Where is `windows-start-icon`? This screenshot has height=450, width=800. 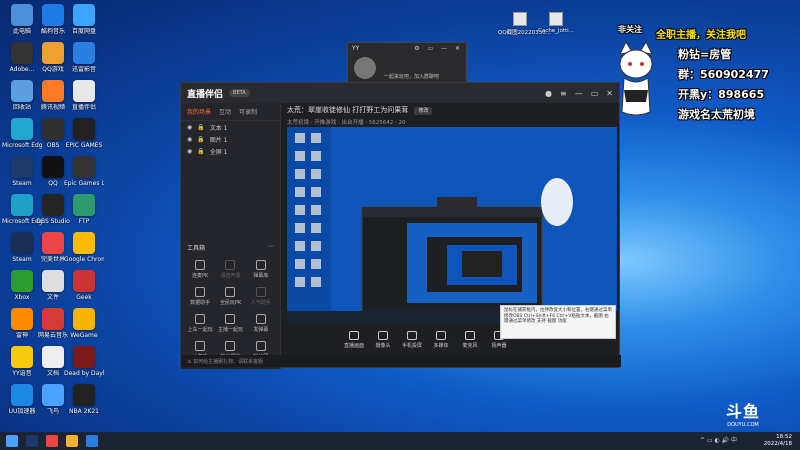
windows-start-icon is located at coordinates (12, 441).